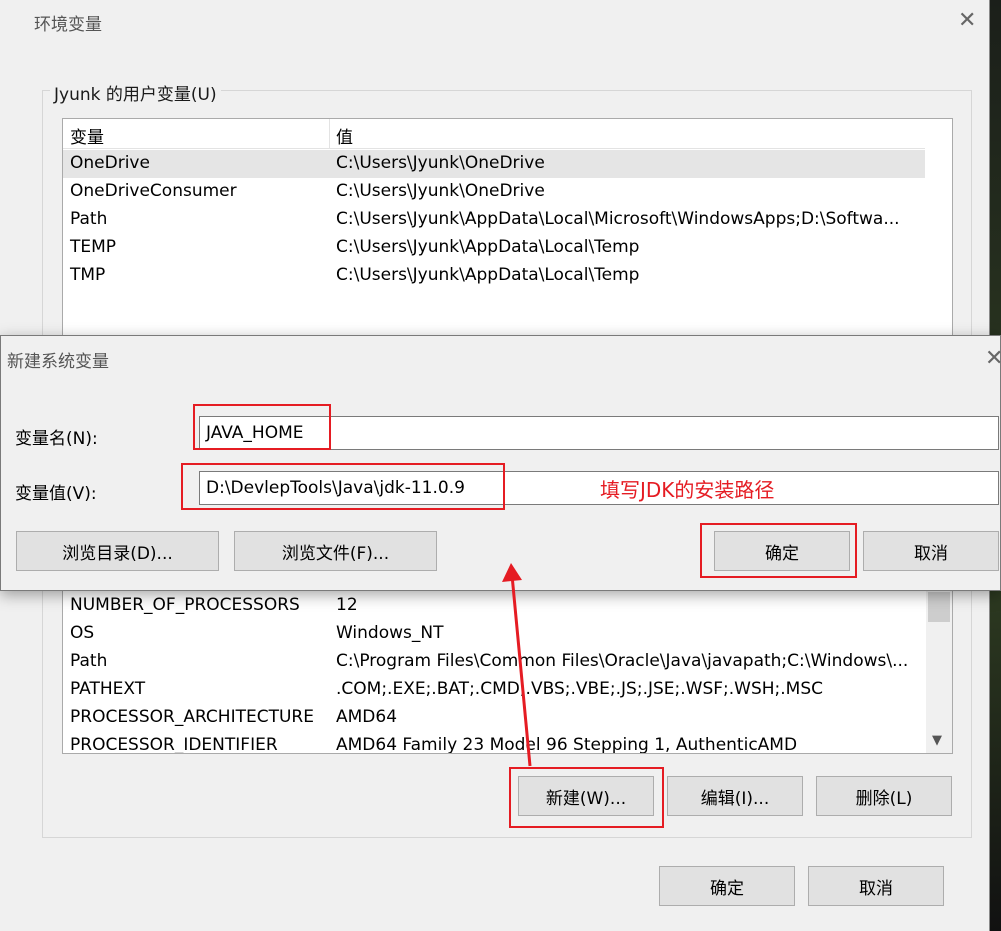 This screenshot has height=931, width=1001. What do you see at coordinates (367, 717) in the screenshot?
I see `variable-value: AMD64` at bounding box center [367, 717].